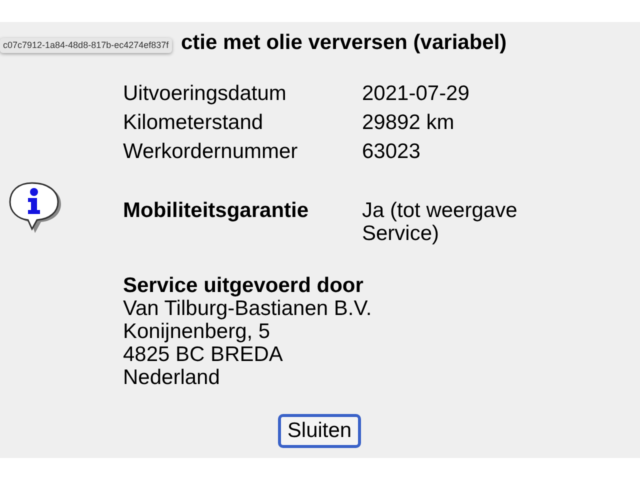 This screenshot has height=480, width=640. What do you see at coordinates (216, 211) in the screenshot?
I see `field-label: Mobiliteitsgarantie` at bounding box center [216, 211].